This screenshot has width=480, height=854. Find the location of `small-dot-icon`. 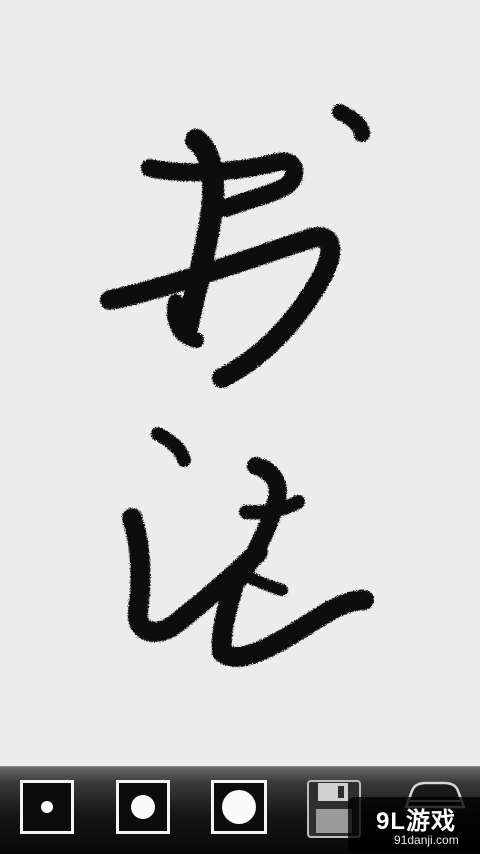

small-dot-icon is located at coordinates (47, 807).